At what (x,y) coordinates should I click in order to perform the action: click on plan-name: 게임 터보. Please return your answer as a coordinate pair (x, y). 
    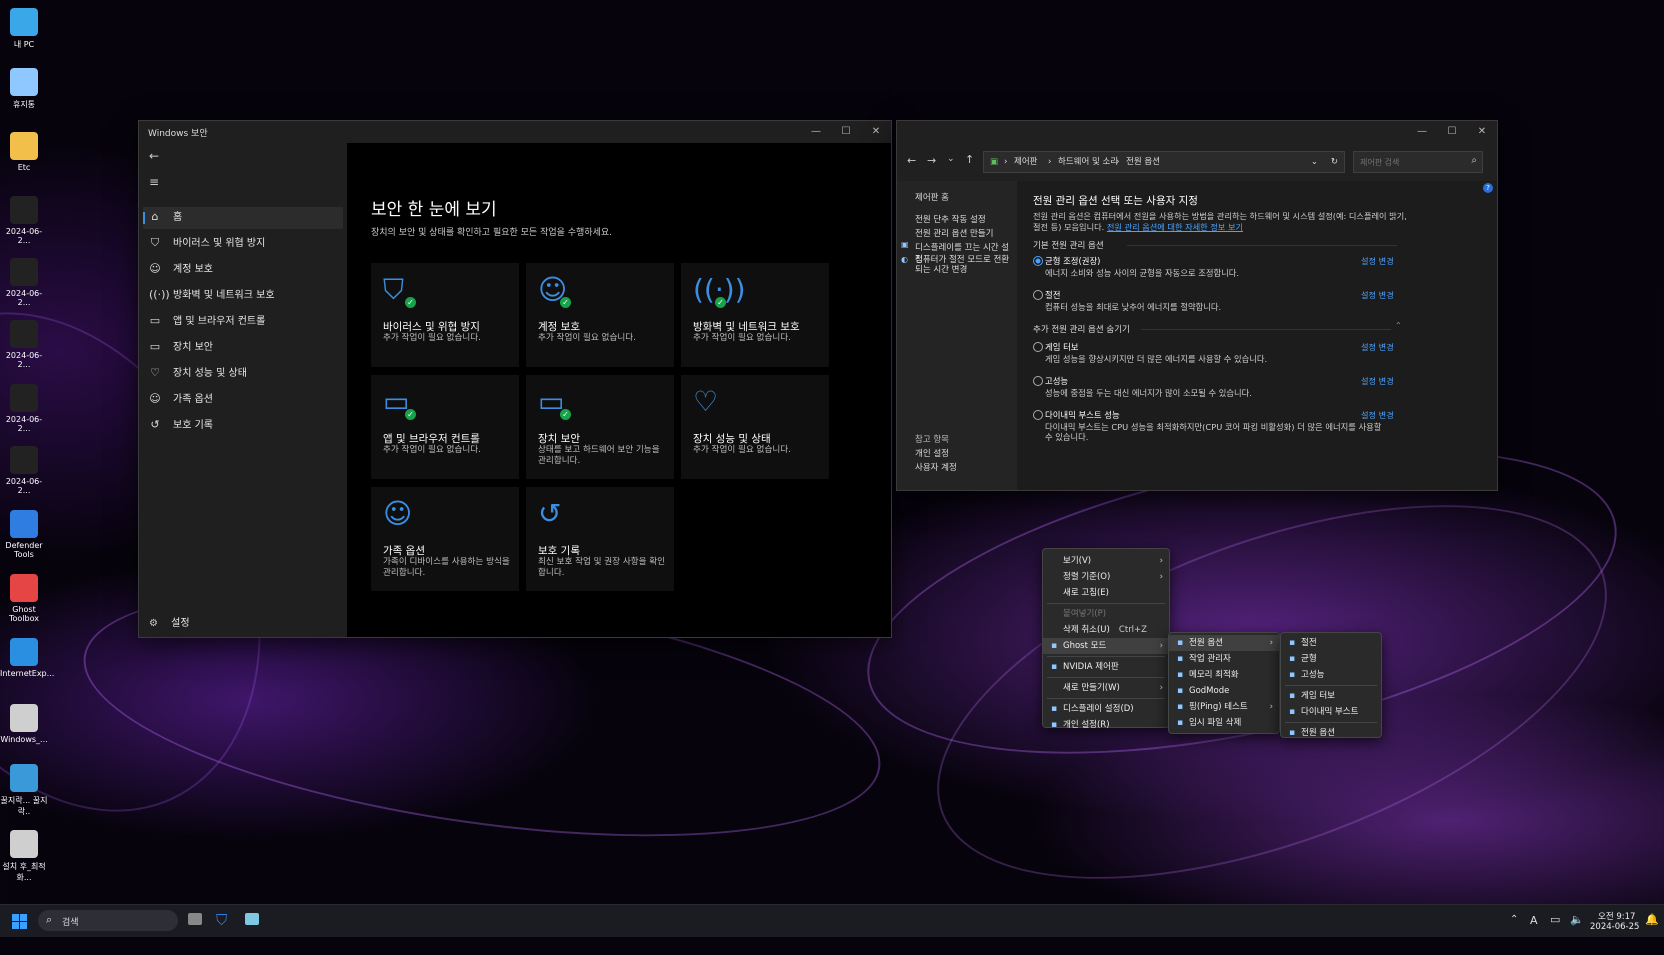
    Looking at the image, I should click on (1061, 347).